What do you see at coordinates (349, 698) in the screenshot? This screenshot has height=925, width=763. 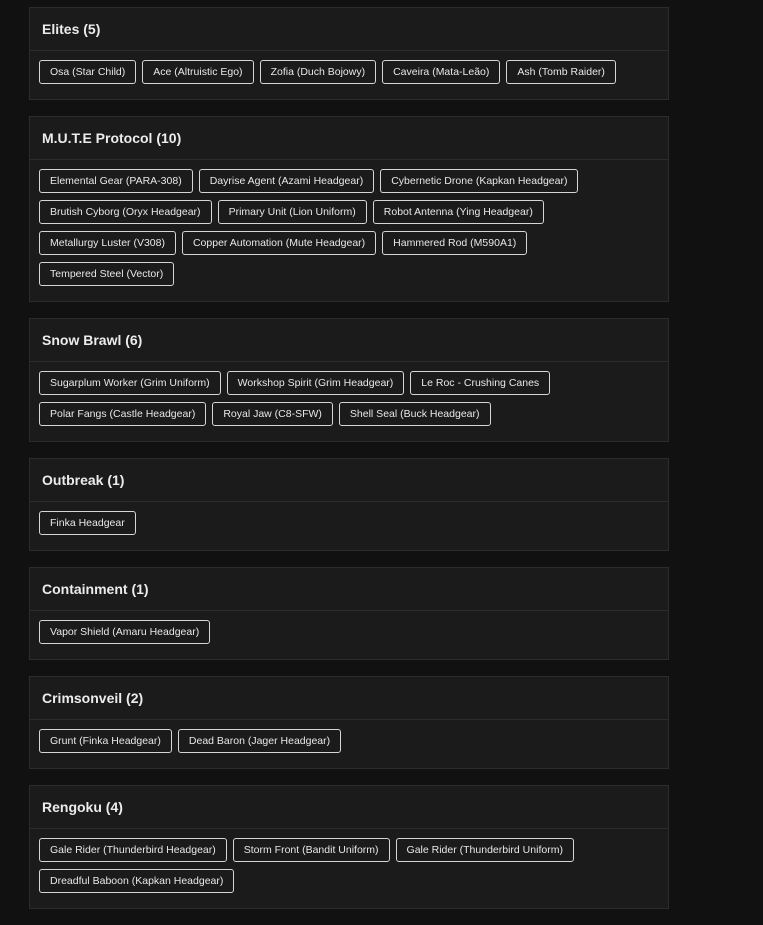 I see `section-header: Crimsonveil (2)` at bounding box center [349, 698].